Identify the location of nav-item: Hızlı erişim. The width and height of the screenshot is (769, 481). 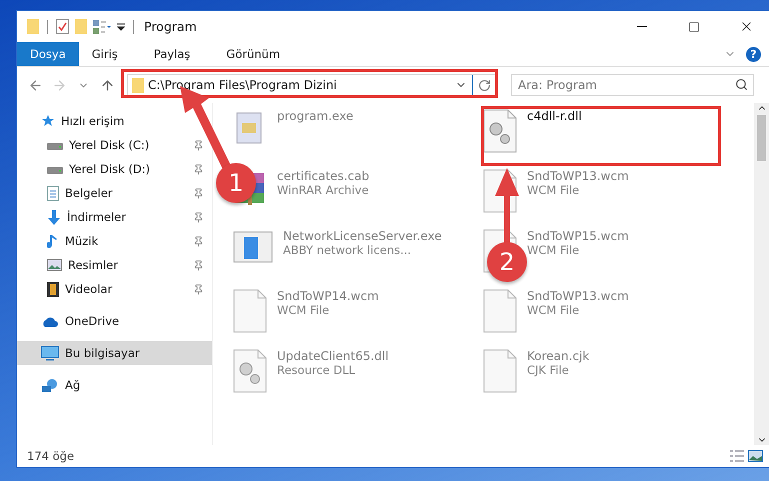
(114, 121).